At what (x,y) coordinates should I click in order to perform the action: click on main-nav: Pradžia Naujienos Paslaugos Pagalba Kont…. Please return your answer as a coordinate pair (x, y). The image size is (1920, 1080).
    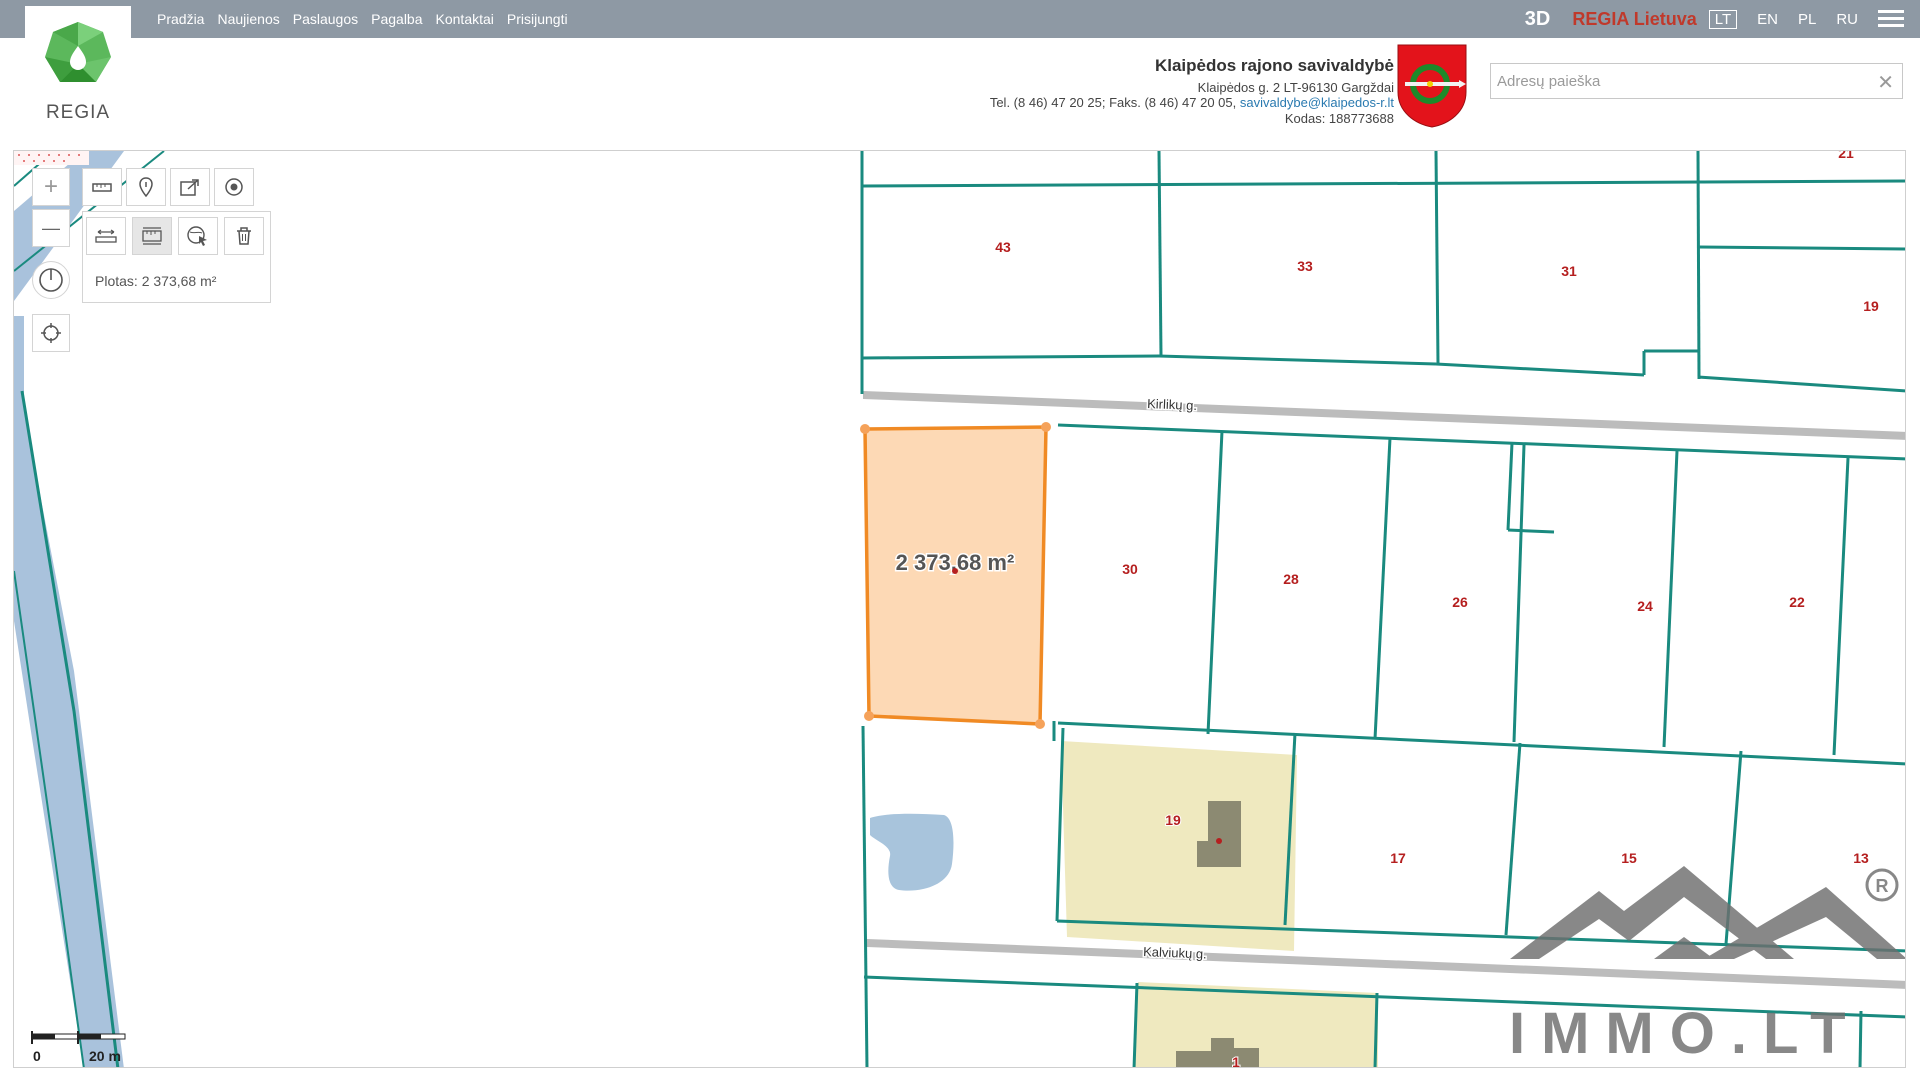
    Looking at the image, I should click on (369, 19).